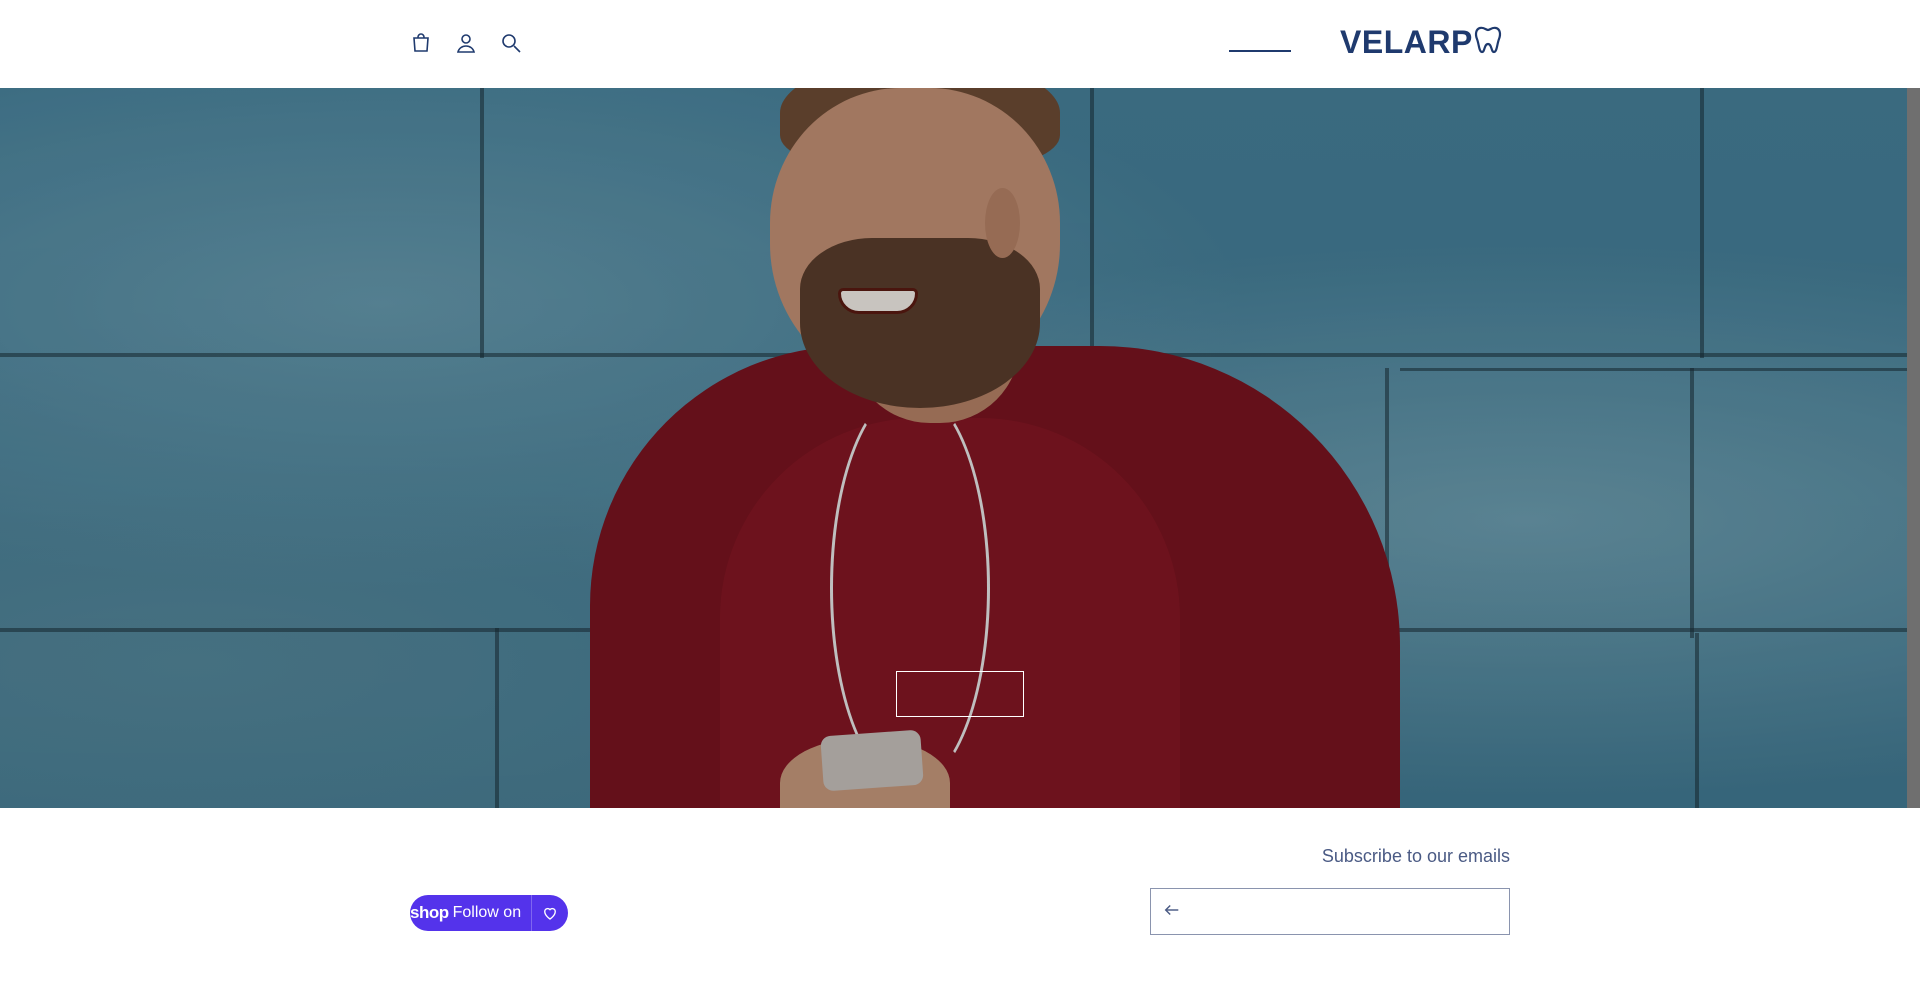 This screenshot has width=1920, height=993. I want to click on header-icons, so click(466, 43).